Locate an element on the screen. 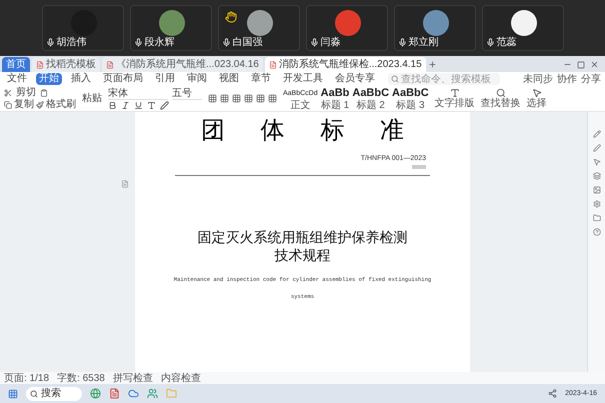 The height and width of the screenshot is (403, 605). clipboard-icon is located at coordinates (44, 92).